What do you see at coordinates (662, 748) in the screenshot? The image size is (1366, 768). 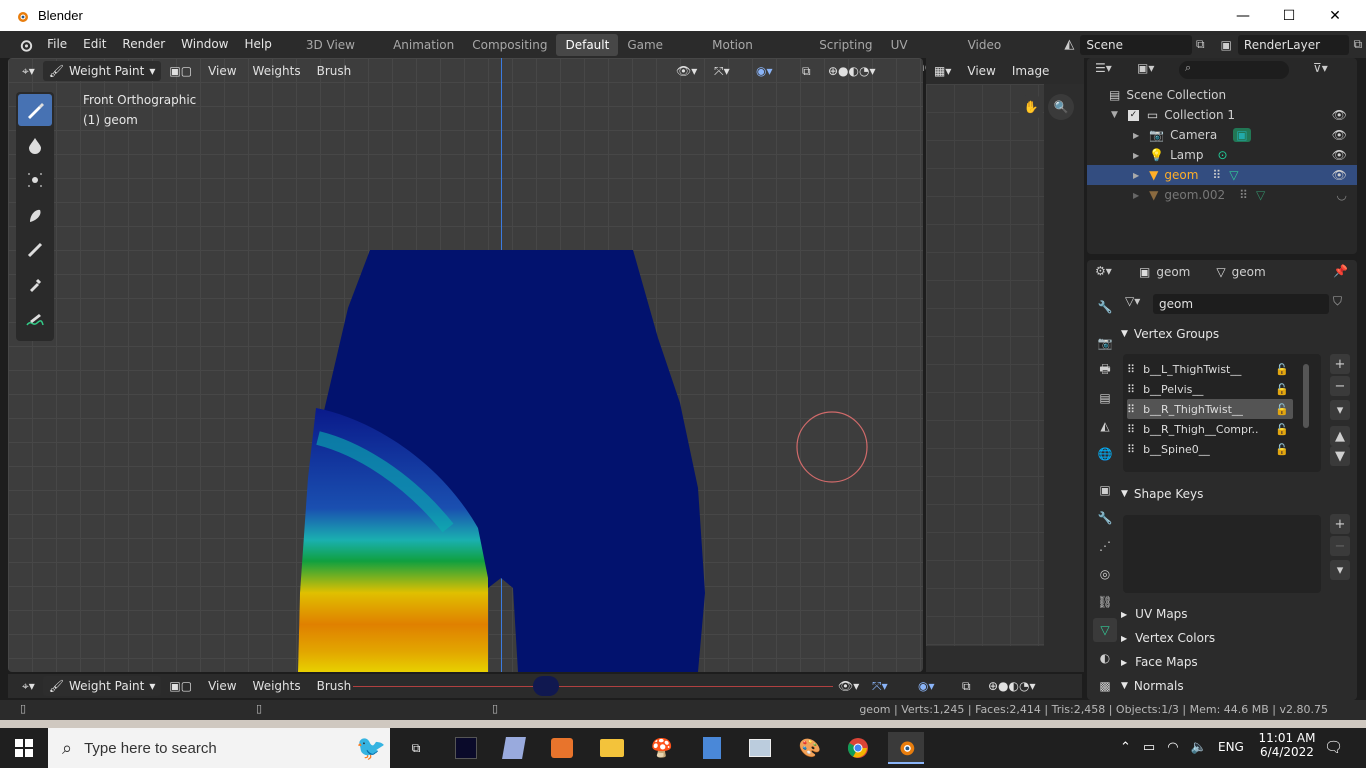 I see `paint3d-app-icon: 🍄` at bounding box center [662, 748].